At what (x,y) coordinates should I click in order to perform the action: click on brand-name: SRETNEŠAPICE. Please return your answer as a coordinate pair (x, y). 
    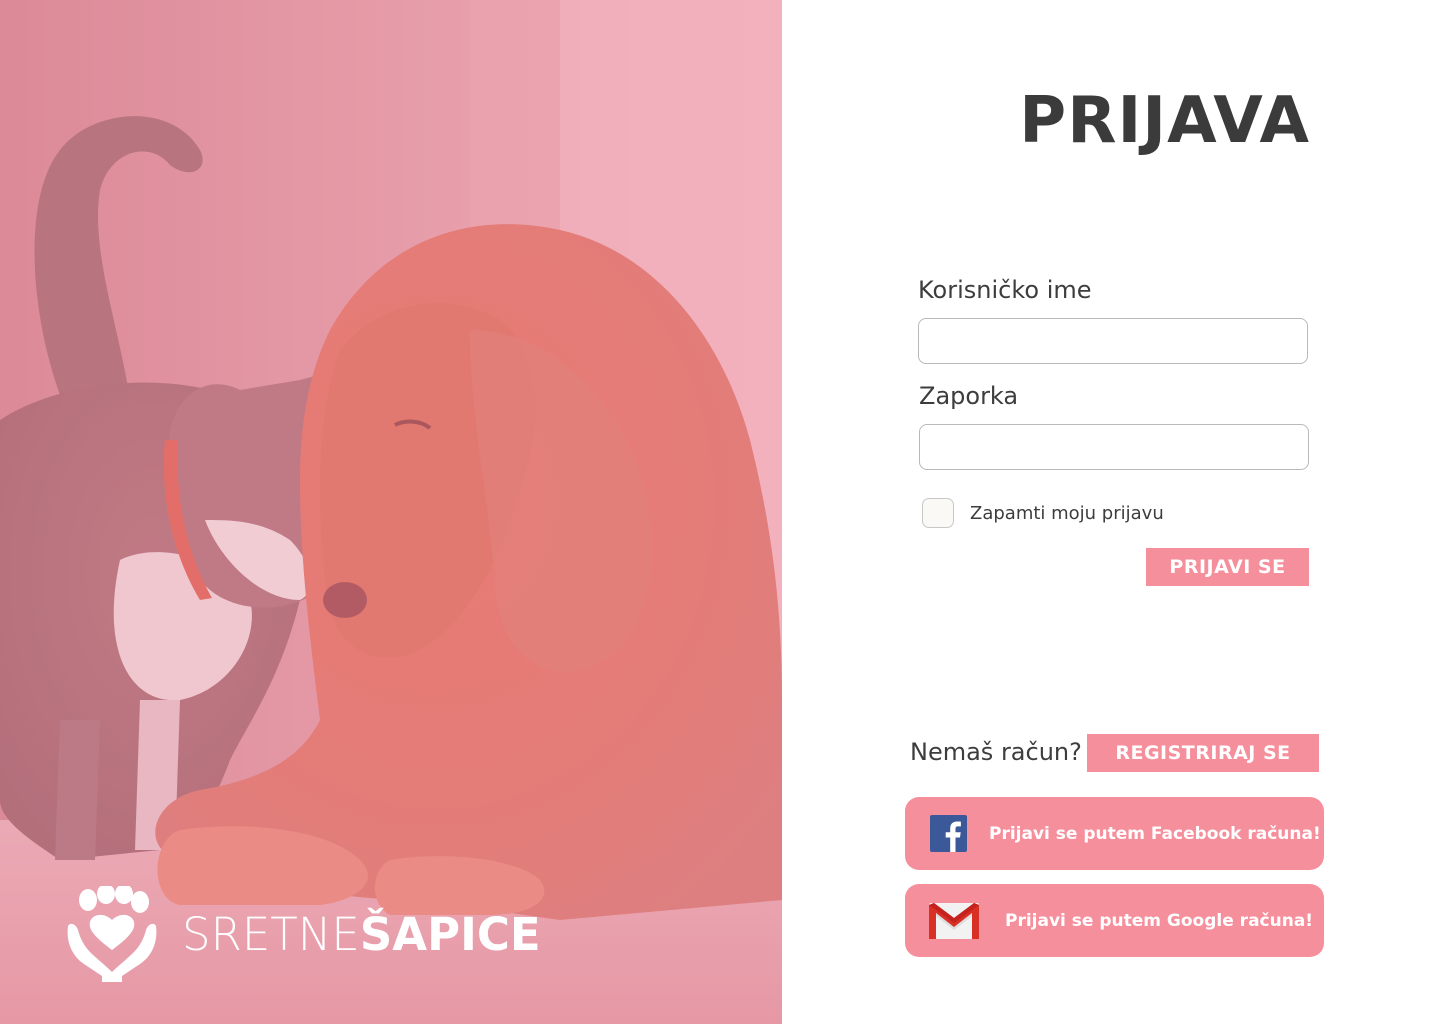
    Looking at the image, I should click on (361, 934).